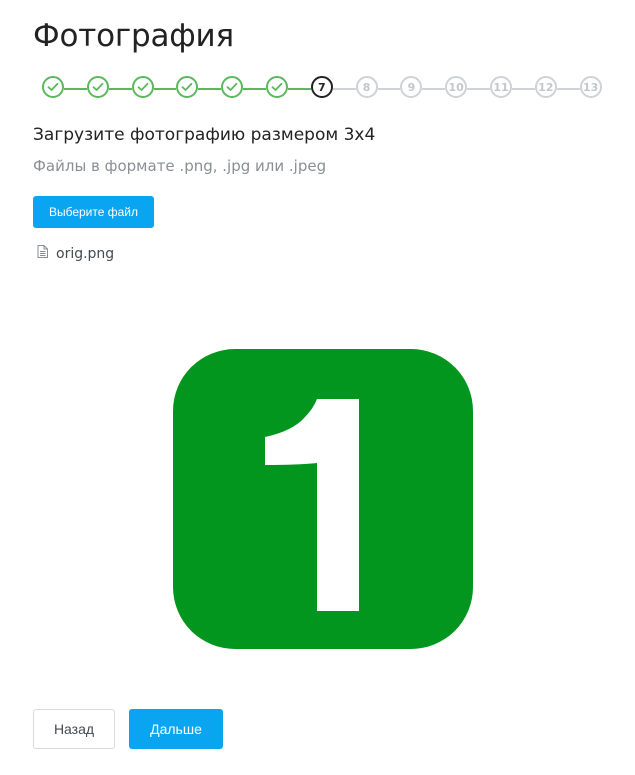  I want to click on page-title: Фотография, so click(133, 36).